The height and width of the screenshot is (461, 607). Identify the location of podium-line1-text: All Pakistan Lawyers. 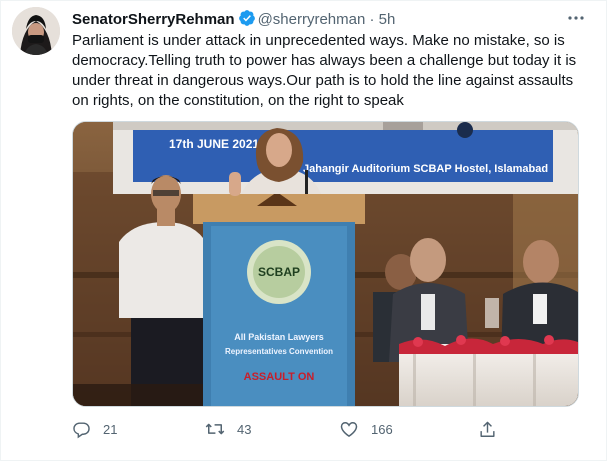
(279, 337).